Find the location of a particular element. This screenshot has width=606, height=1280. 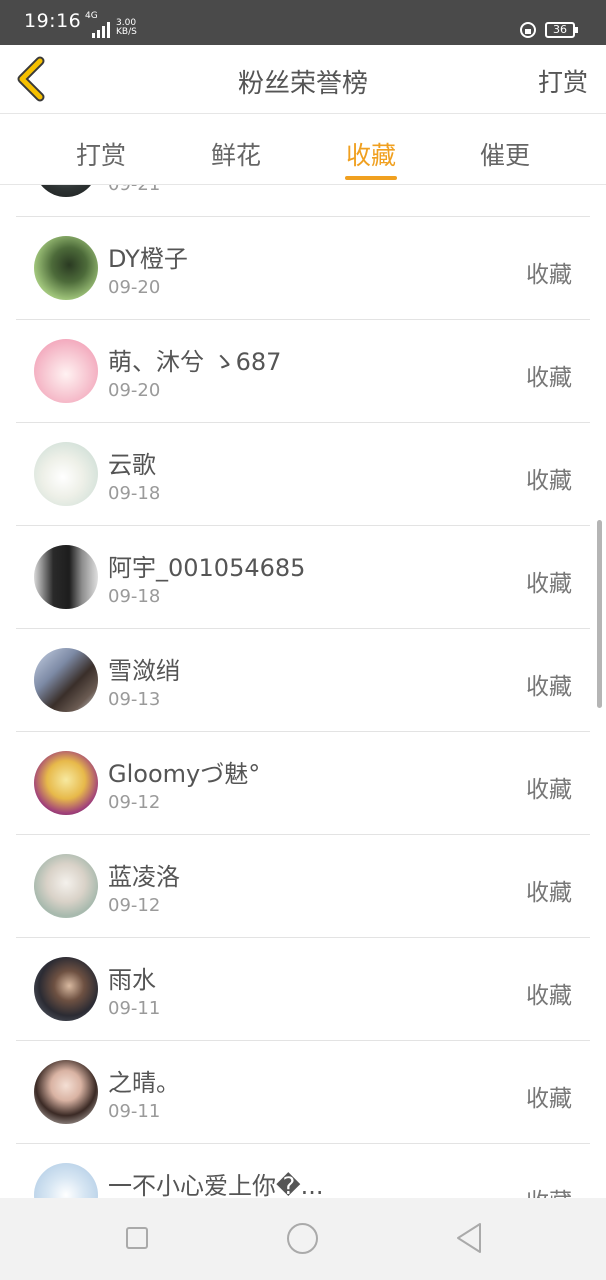

tab-bar: 打赏 鲜花 收藏 催更 is located at coordinates (303, 149).